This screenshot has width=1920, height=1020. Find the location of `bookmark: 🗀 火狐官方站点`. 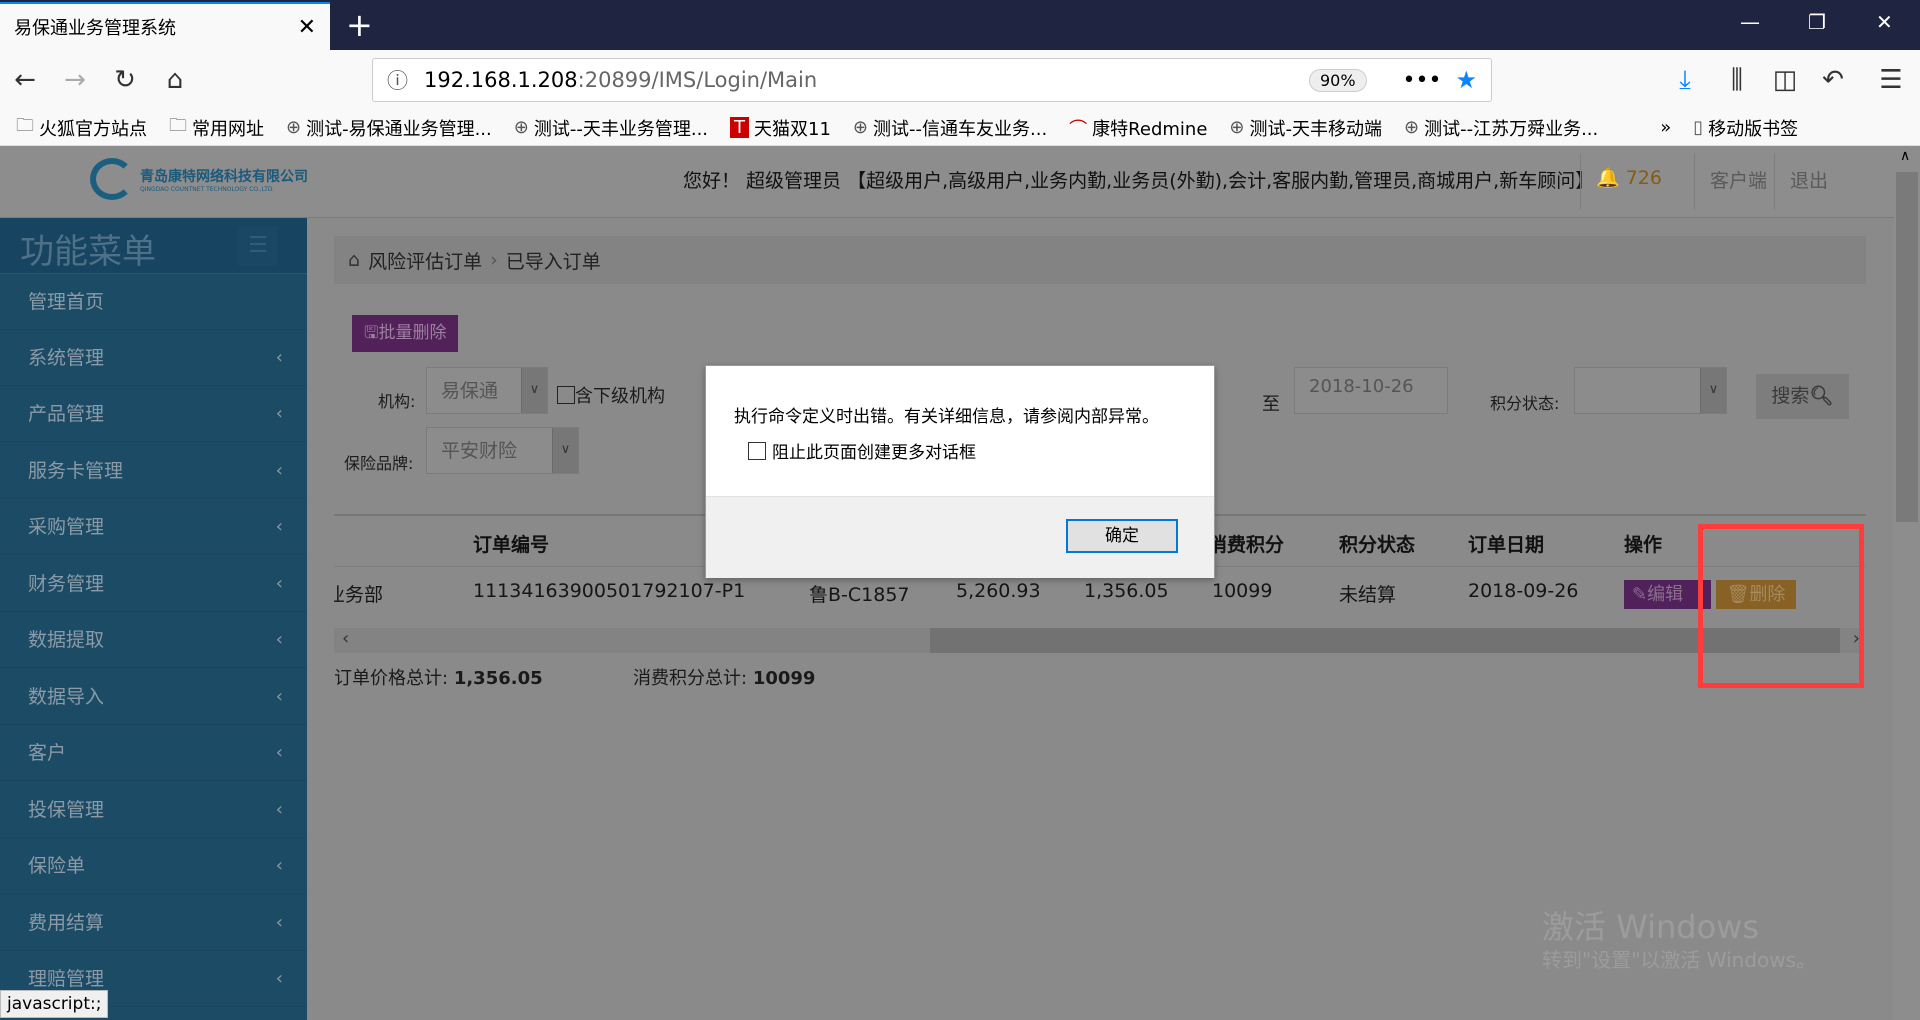

bookmark: 🗀 火狐官方站点 is located at coordinates (81, 128).